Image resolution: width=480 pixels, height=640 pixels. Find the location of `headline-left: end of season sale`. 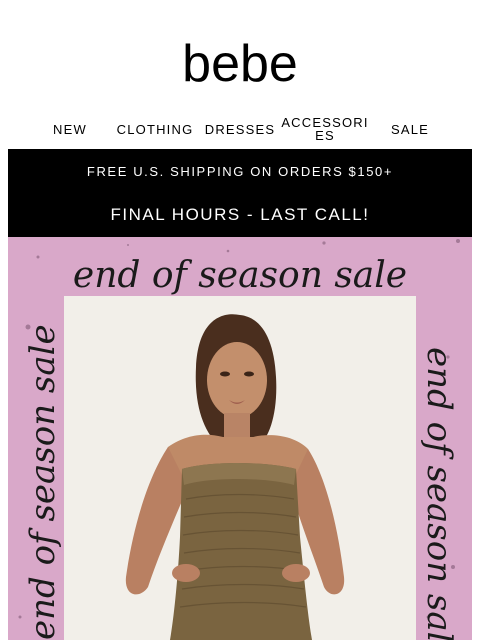

headline-left: end of season sale is located at coordinates (43, 482).